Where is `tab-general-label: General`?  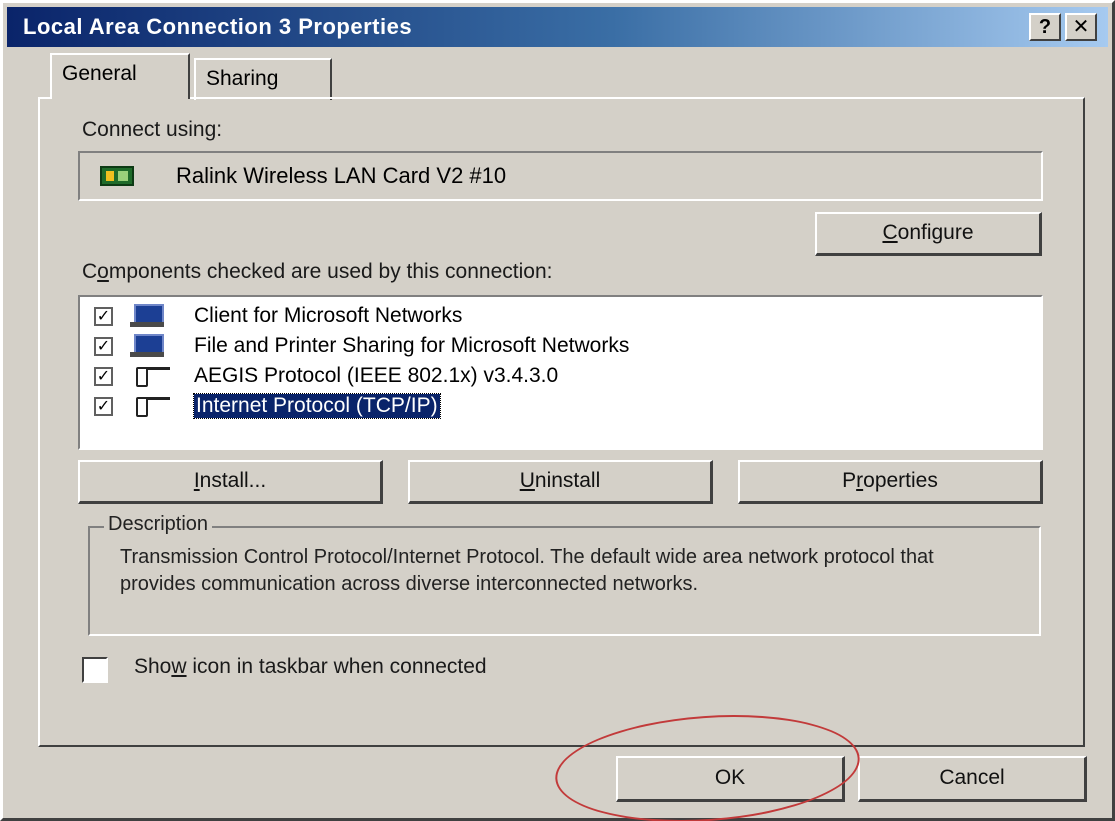
tab-general-label: General is located at coordinates (99, 73).